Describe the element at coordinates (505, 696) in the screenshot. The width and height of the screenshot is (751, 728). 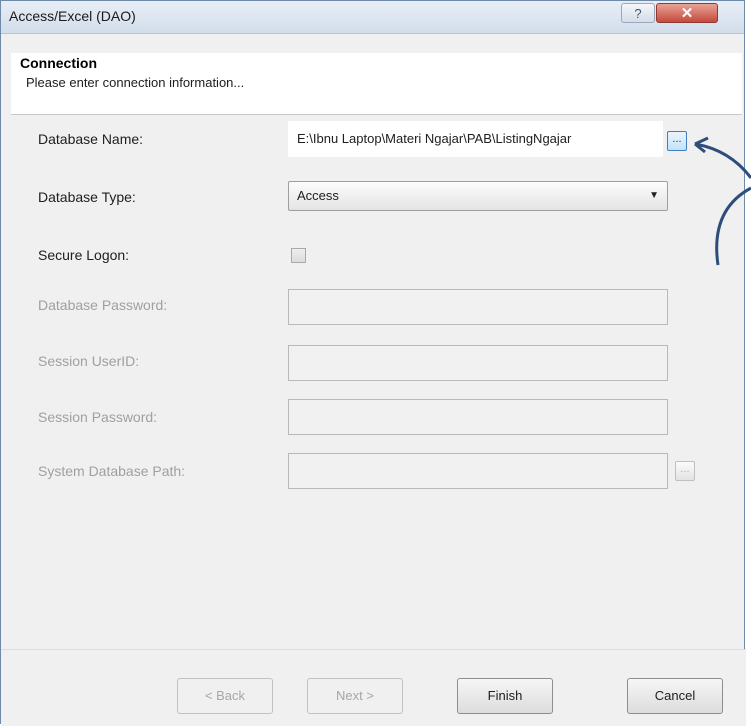
I see `finish-button: Finish` at that location.